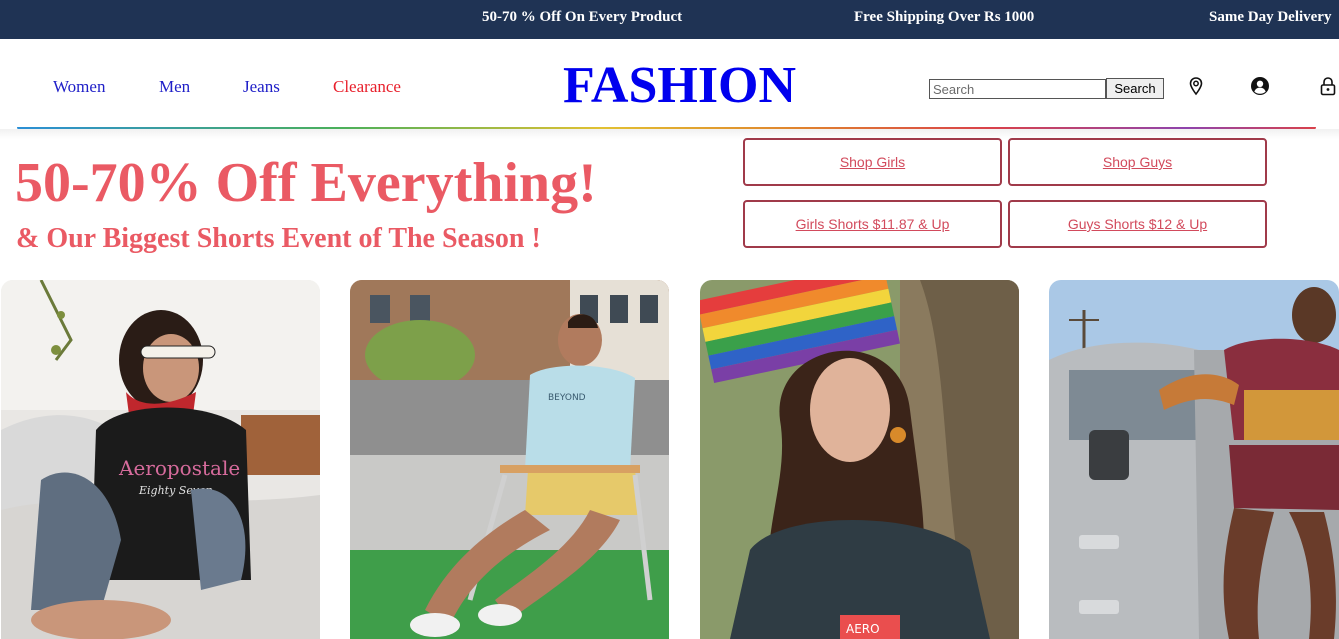 Image resolution: width=1339 pixels, height=639 pixels. I want to click on nav-link-men: Men, so click(174, 87).